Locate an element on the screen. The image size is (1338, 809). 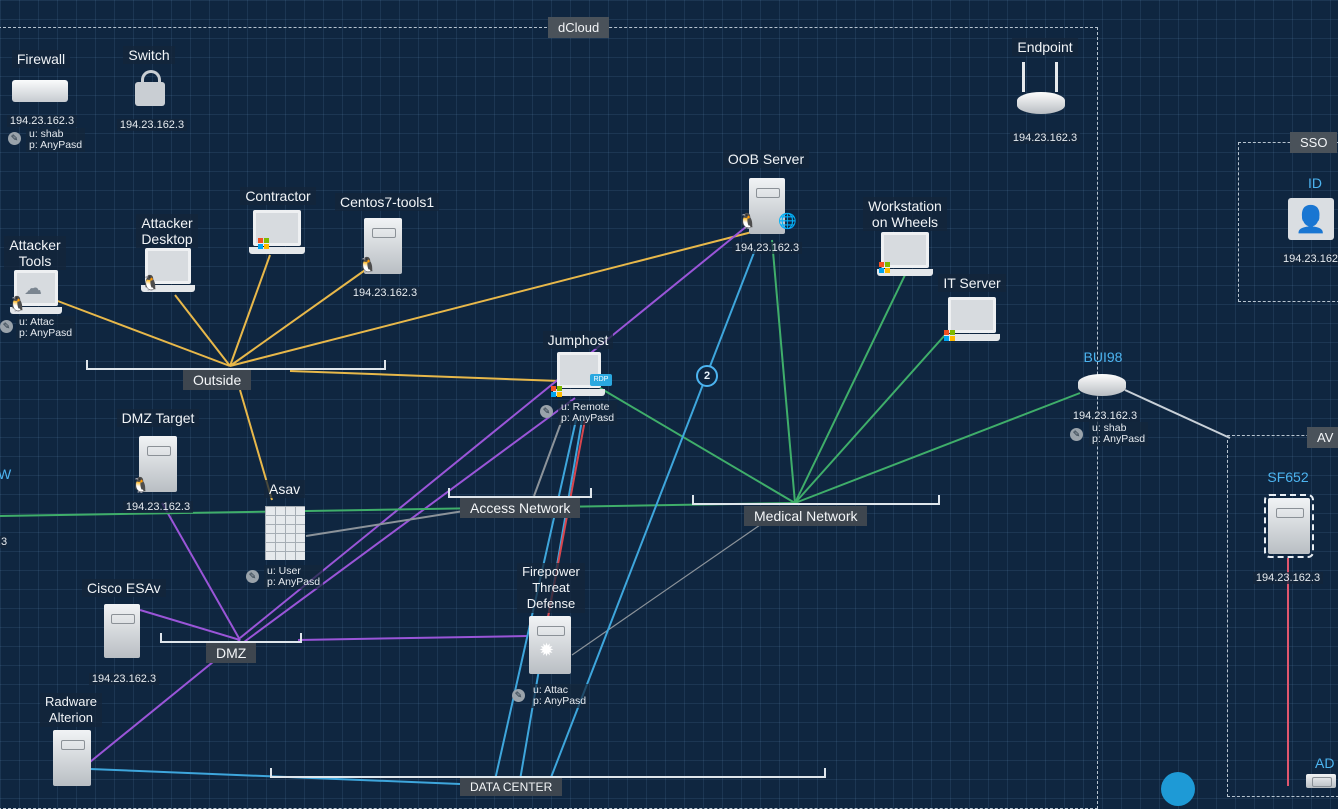
jumphost-creds: u: Remote p: AnyPasd is located at coordinates (588, 413).